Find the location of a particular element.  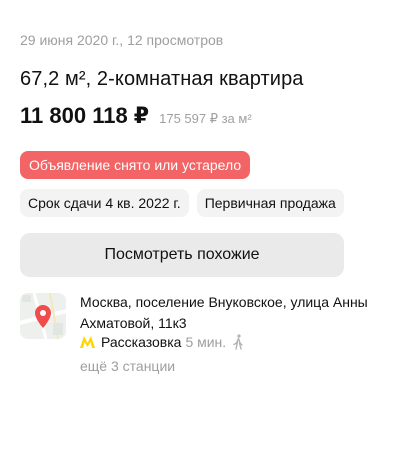

metro-m-icon is located at coordinates (87, 342).